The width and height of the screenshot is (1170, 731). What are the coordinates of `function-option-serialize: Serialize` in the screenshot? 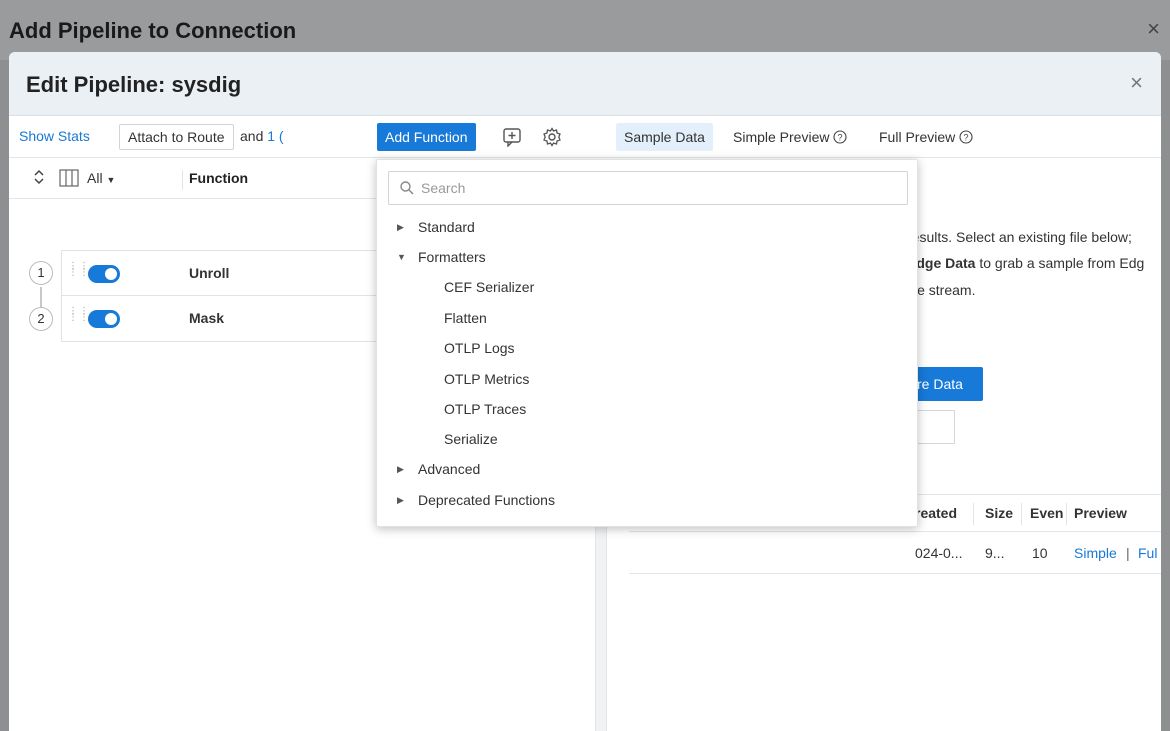 It's located at (471, 439).